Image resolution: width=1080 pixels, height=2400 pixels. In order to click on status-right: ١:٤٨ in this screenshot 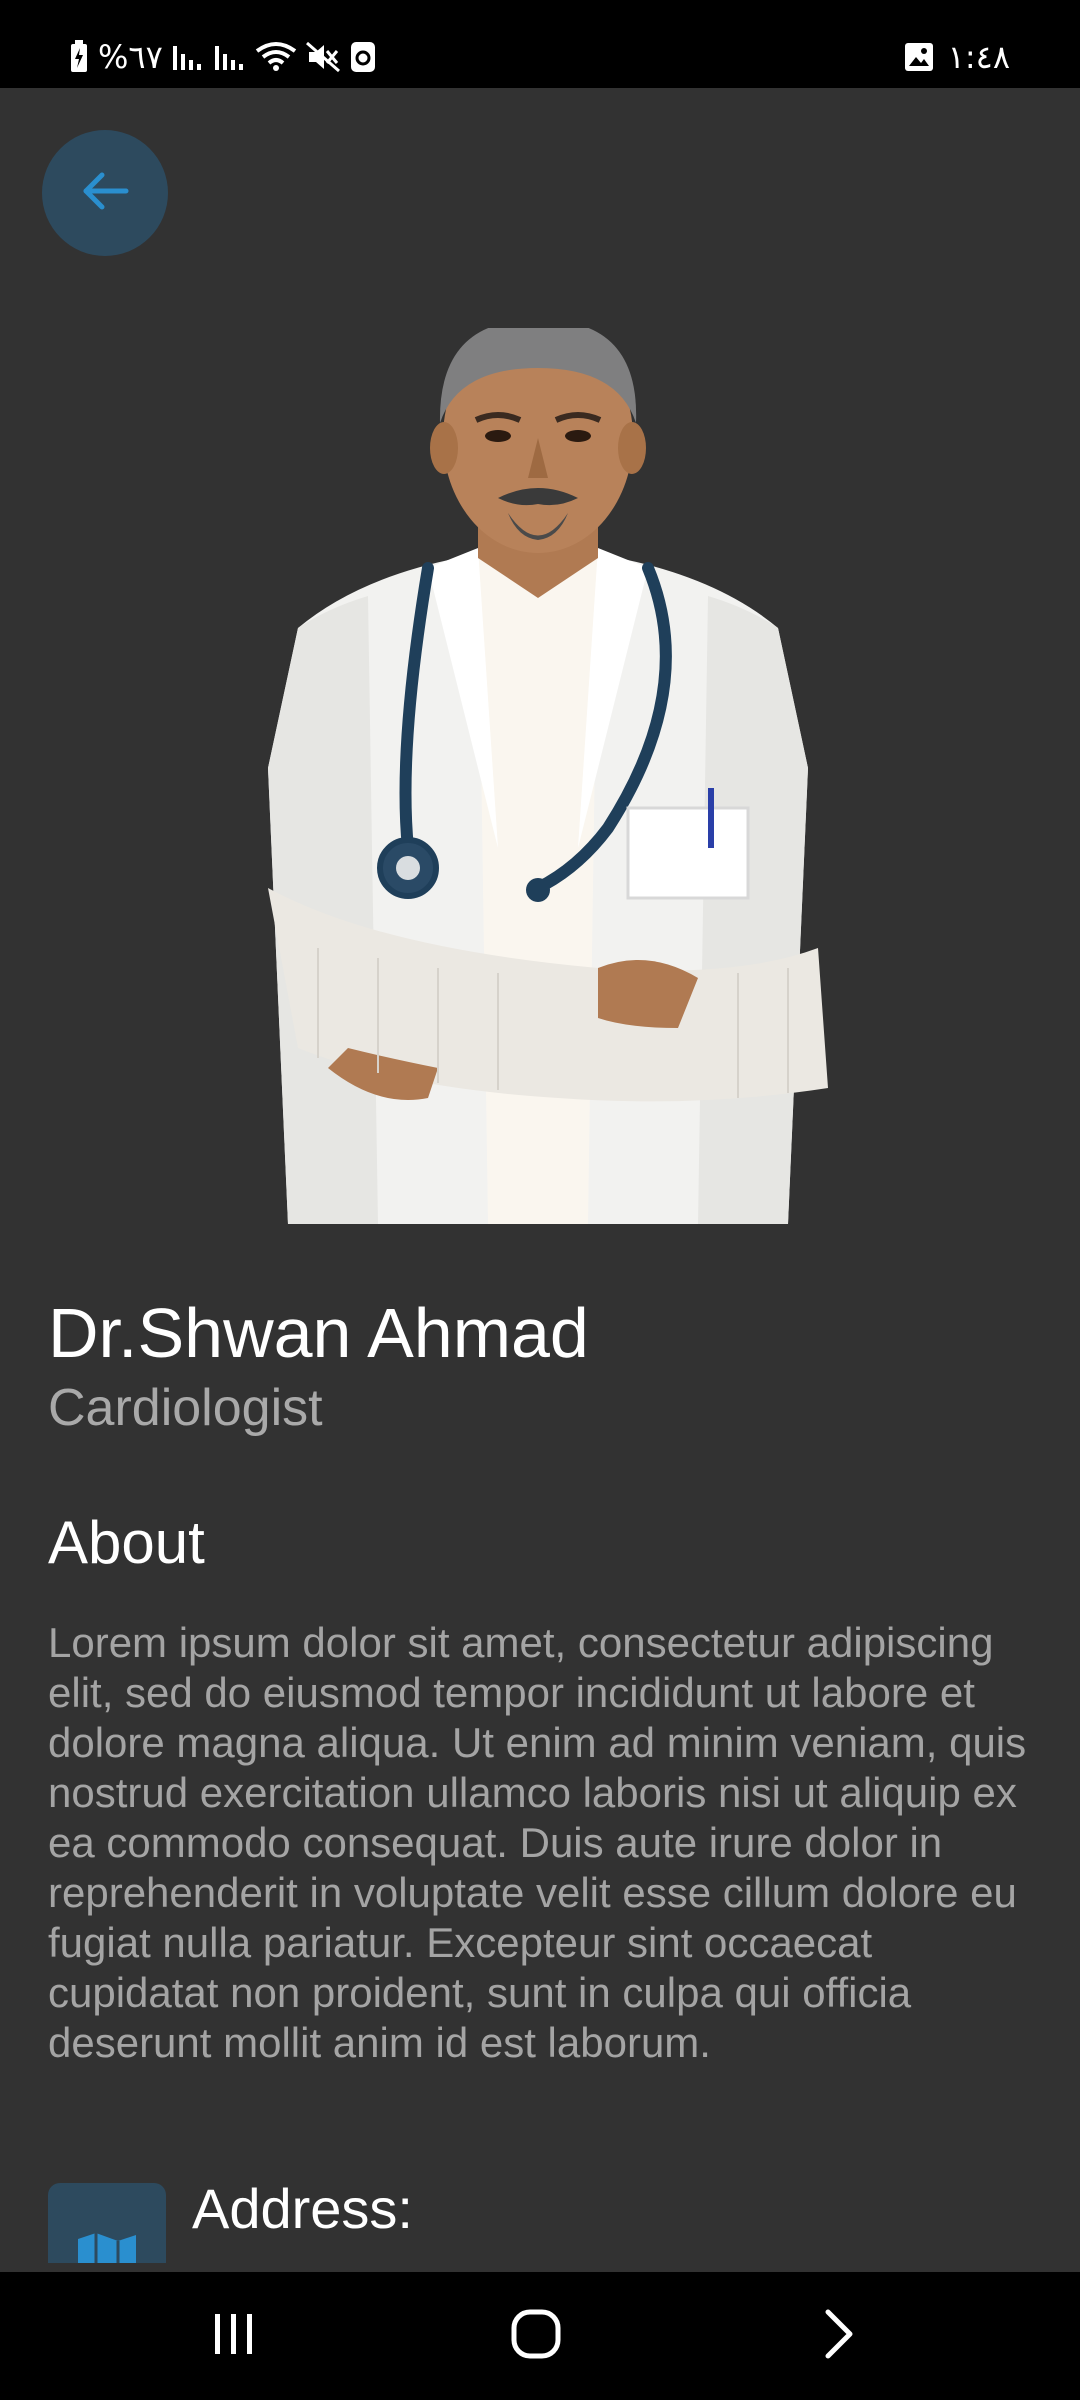, I will do `click(957, 57)`.